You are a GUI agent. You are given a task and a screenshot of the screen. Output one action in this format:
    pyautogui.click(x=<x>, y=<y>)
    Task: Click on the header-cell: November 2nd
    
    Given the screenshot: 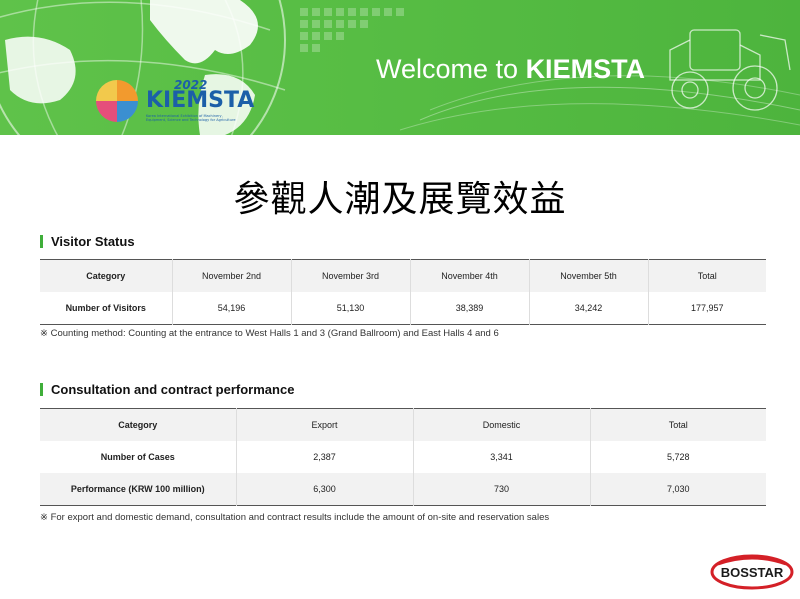 What is the action you would take?
    pyautogui.click(x=232, y=275)
    